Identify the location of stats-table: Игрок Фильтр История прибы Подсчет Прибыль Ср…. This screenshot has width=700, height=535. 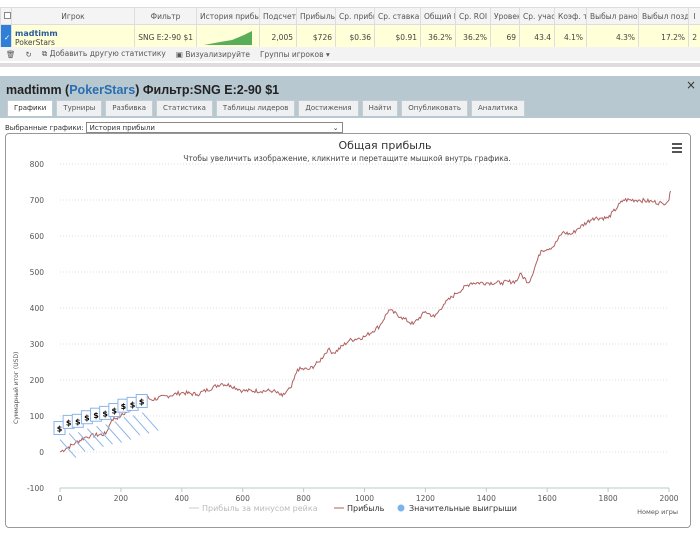
(350, 29).